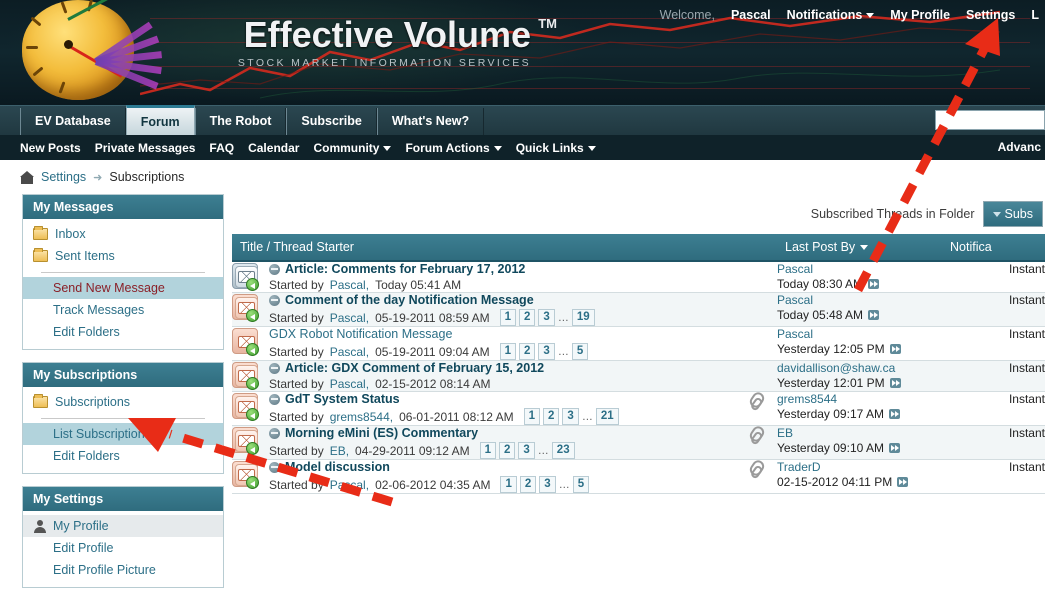  What do you see at coordinates (123, 402) in the screenshot?
I see `sidebar-item-subscriptions: Subscriptions` at bounding box center [123, 402].